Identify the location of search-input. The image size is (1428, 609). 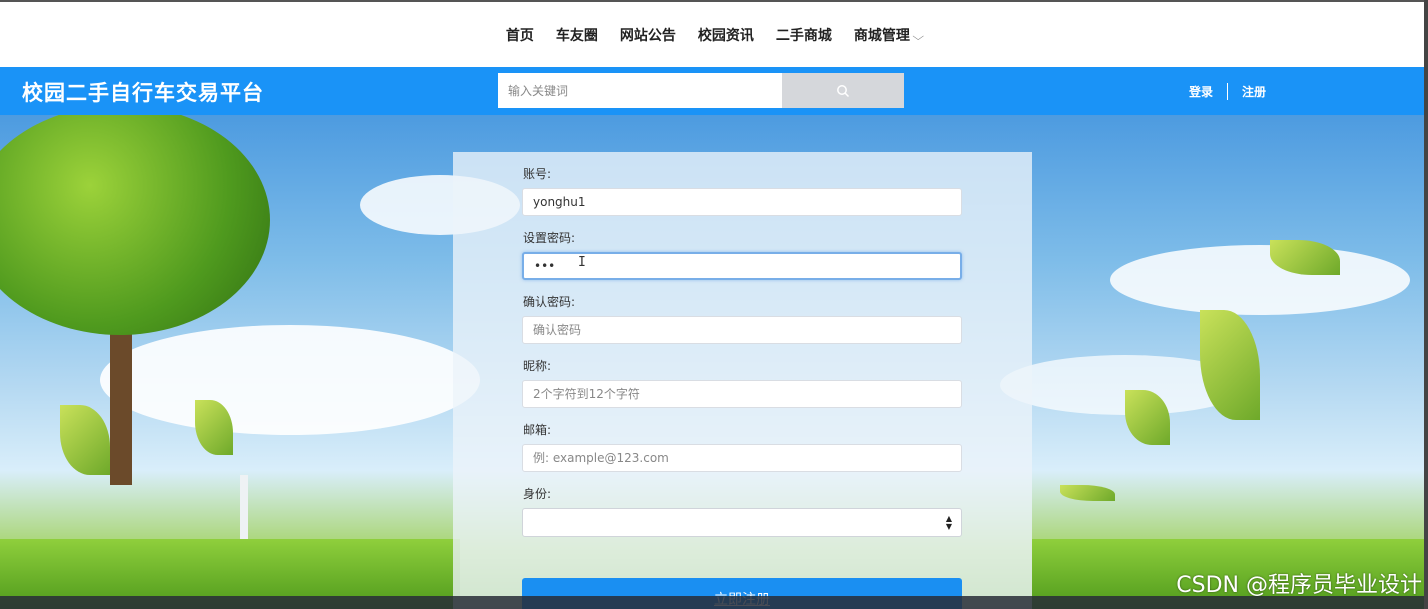
(640, 90).